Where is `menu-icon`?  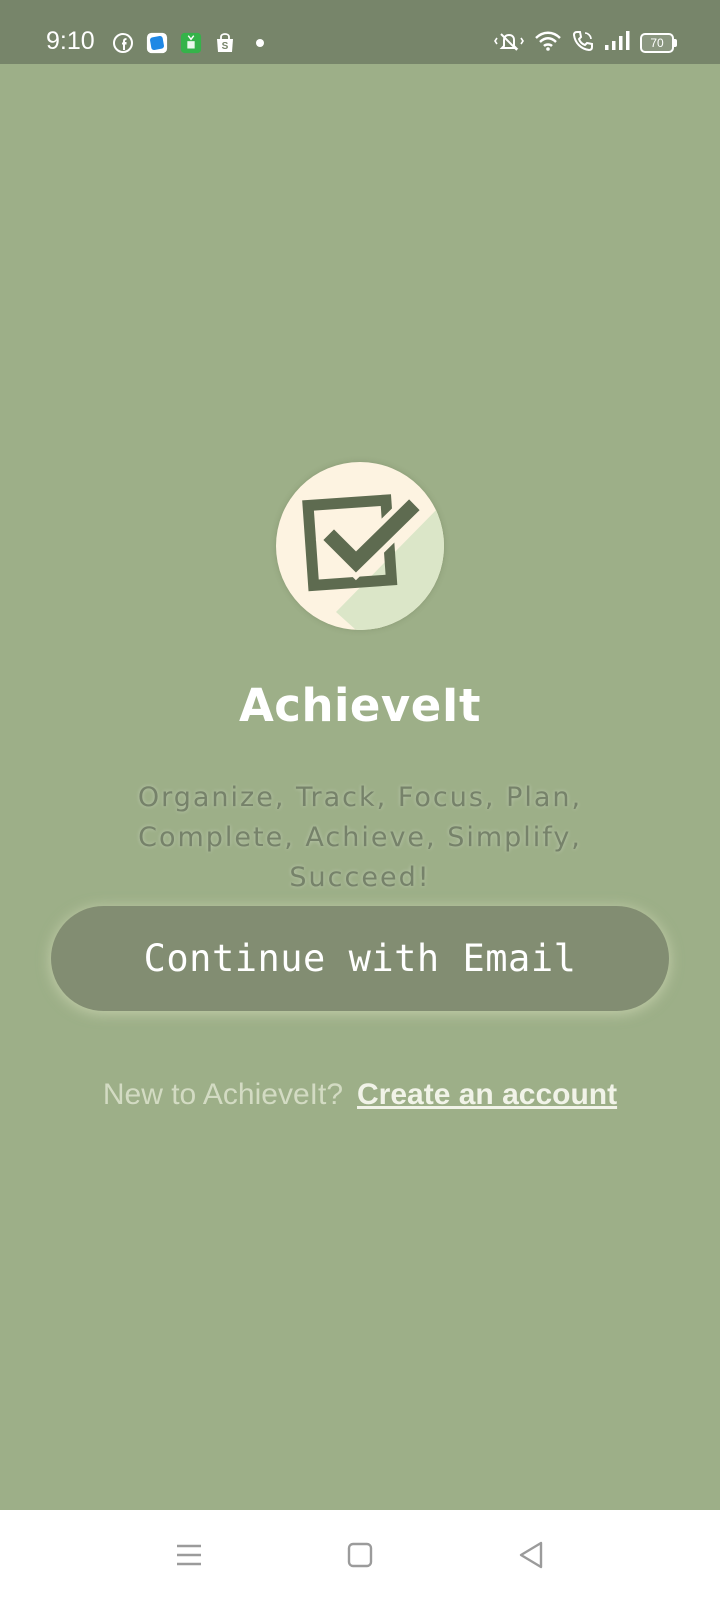 menu-icon is located at coordinates (189, 1555).